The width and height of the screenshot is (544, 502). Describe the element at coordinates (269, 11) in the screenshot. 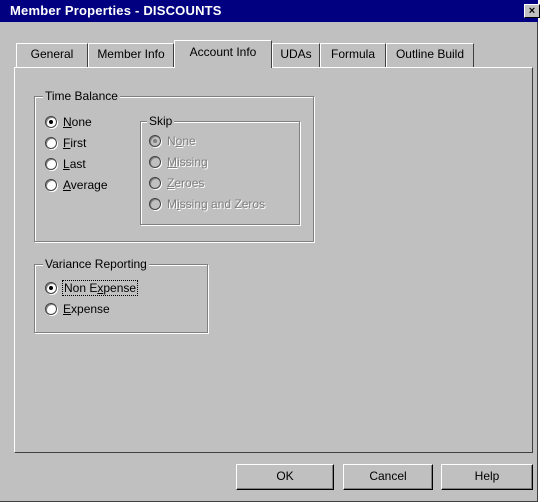

I see `title-bar: Member Properties - DISCOUNTS` at that location.